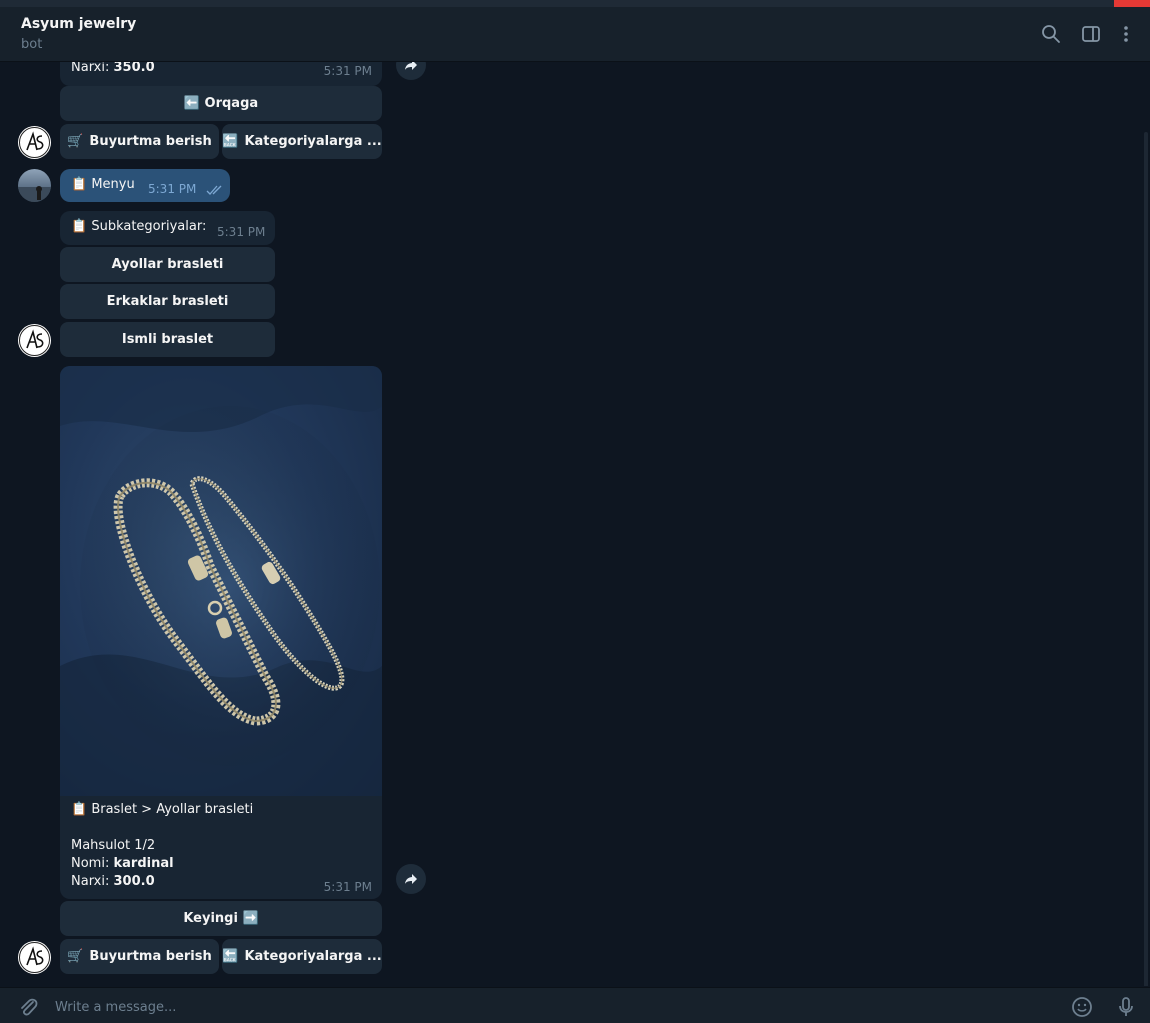 This screenshot has width=1150, height=1023. What do you see at coordinates (1091, 34) in the screenshot?
I see `sidebar-toggle-icon` at bounding box center [1091, 34].